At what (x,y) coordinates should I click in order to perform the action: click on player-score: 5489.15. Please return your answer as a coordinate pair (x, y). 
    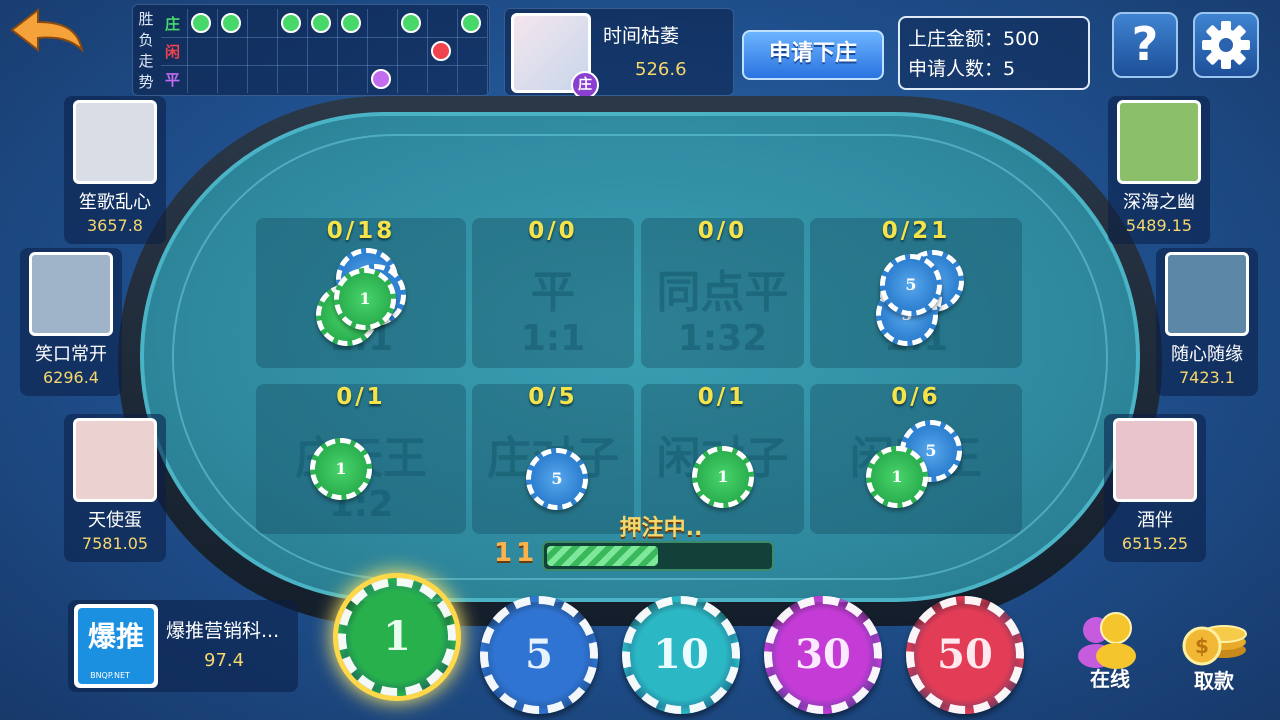
    Looking at the image, I should click on (1159, 225).